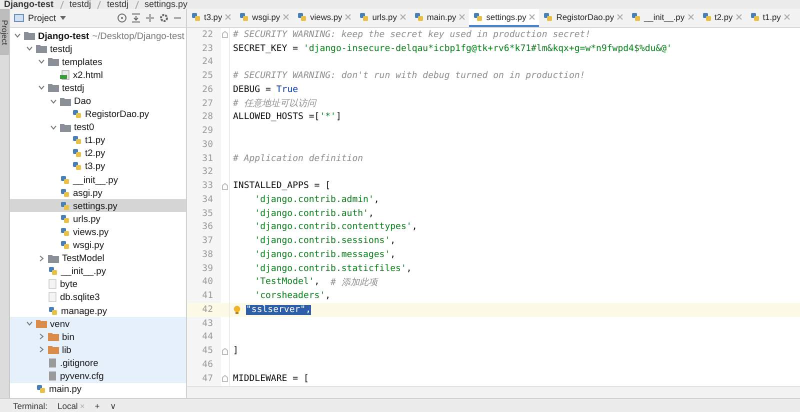 The image size is (800, 412). Describe the element at coordinates (150, 18) in the screenshot. I see `collapse-all-icon` at that location.